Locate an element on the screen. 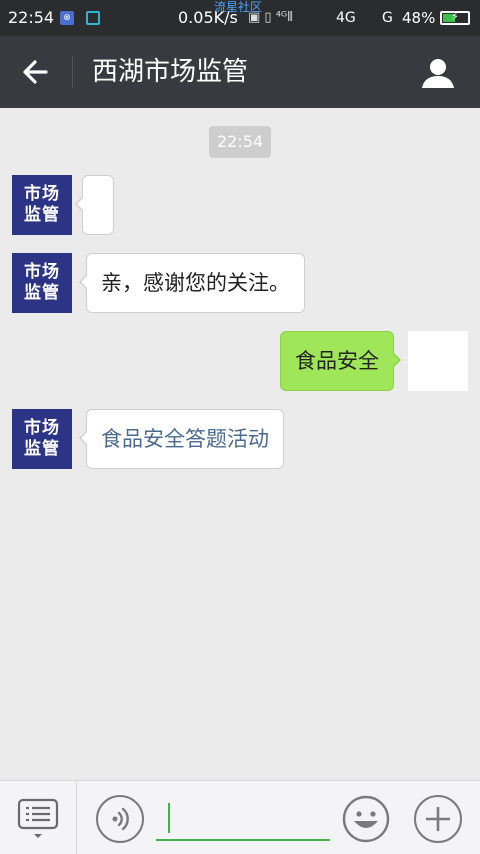 This screenshot has height=854, width=480. more-button is located at coordinates (438, 819).